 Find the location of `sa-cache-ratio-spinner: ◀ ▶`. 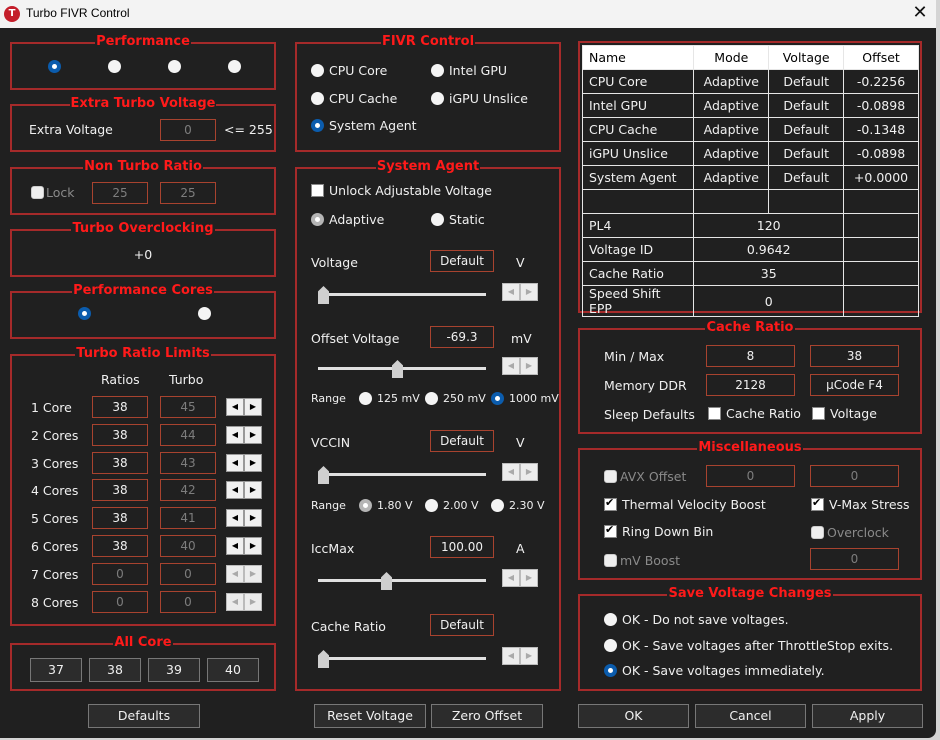

sa-cache-ratio-spinner: ◀ ▶ is located at coordinates (520, 656).